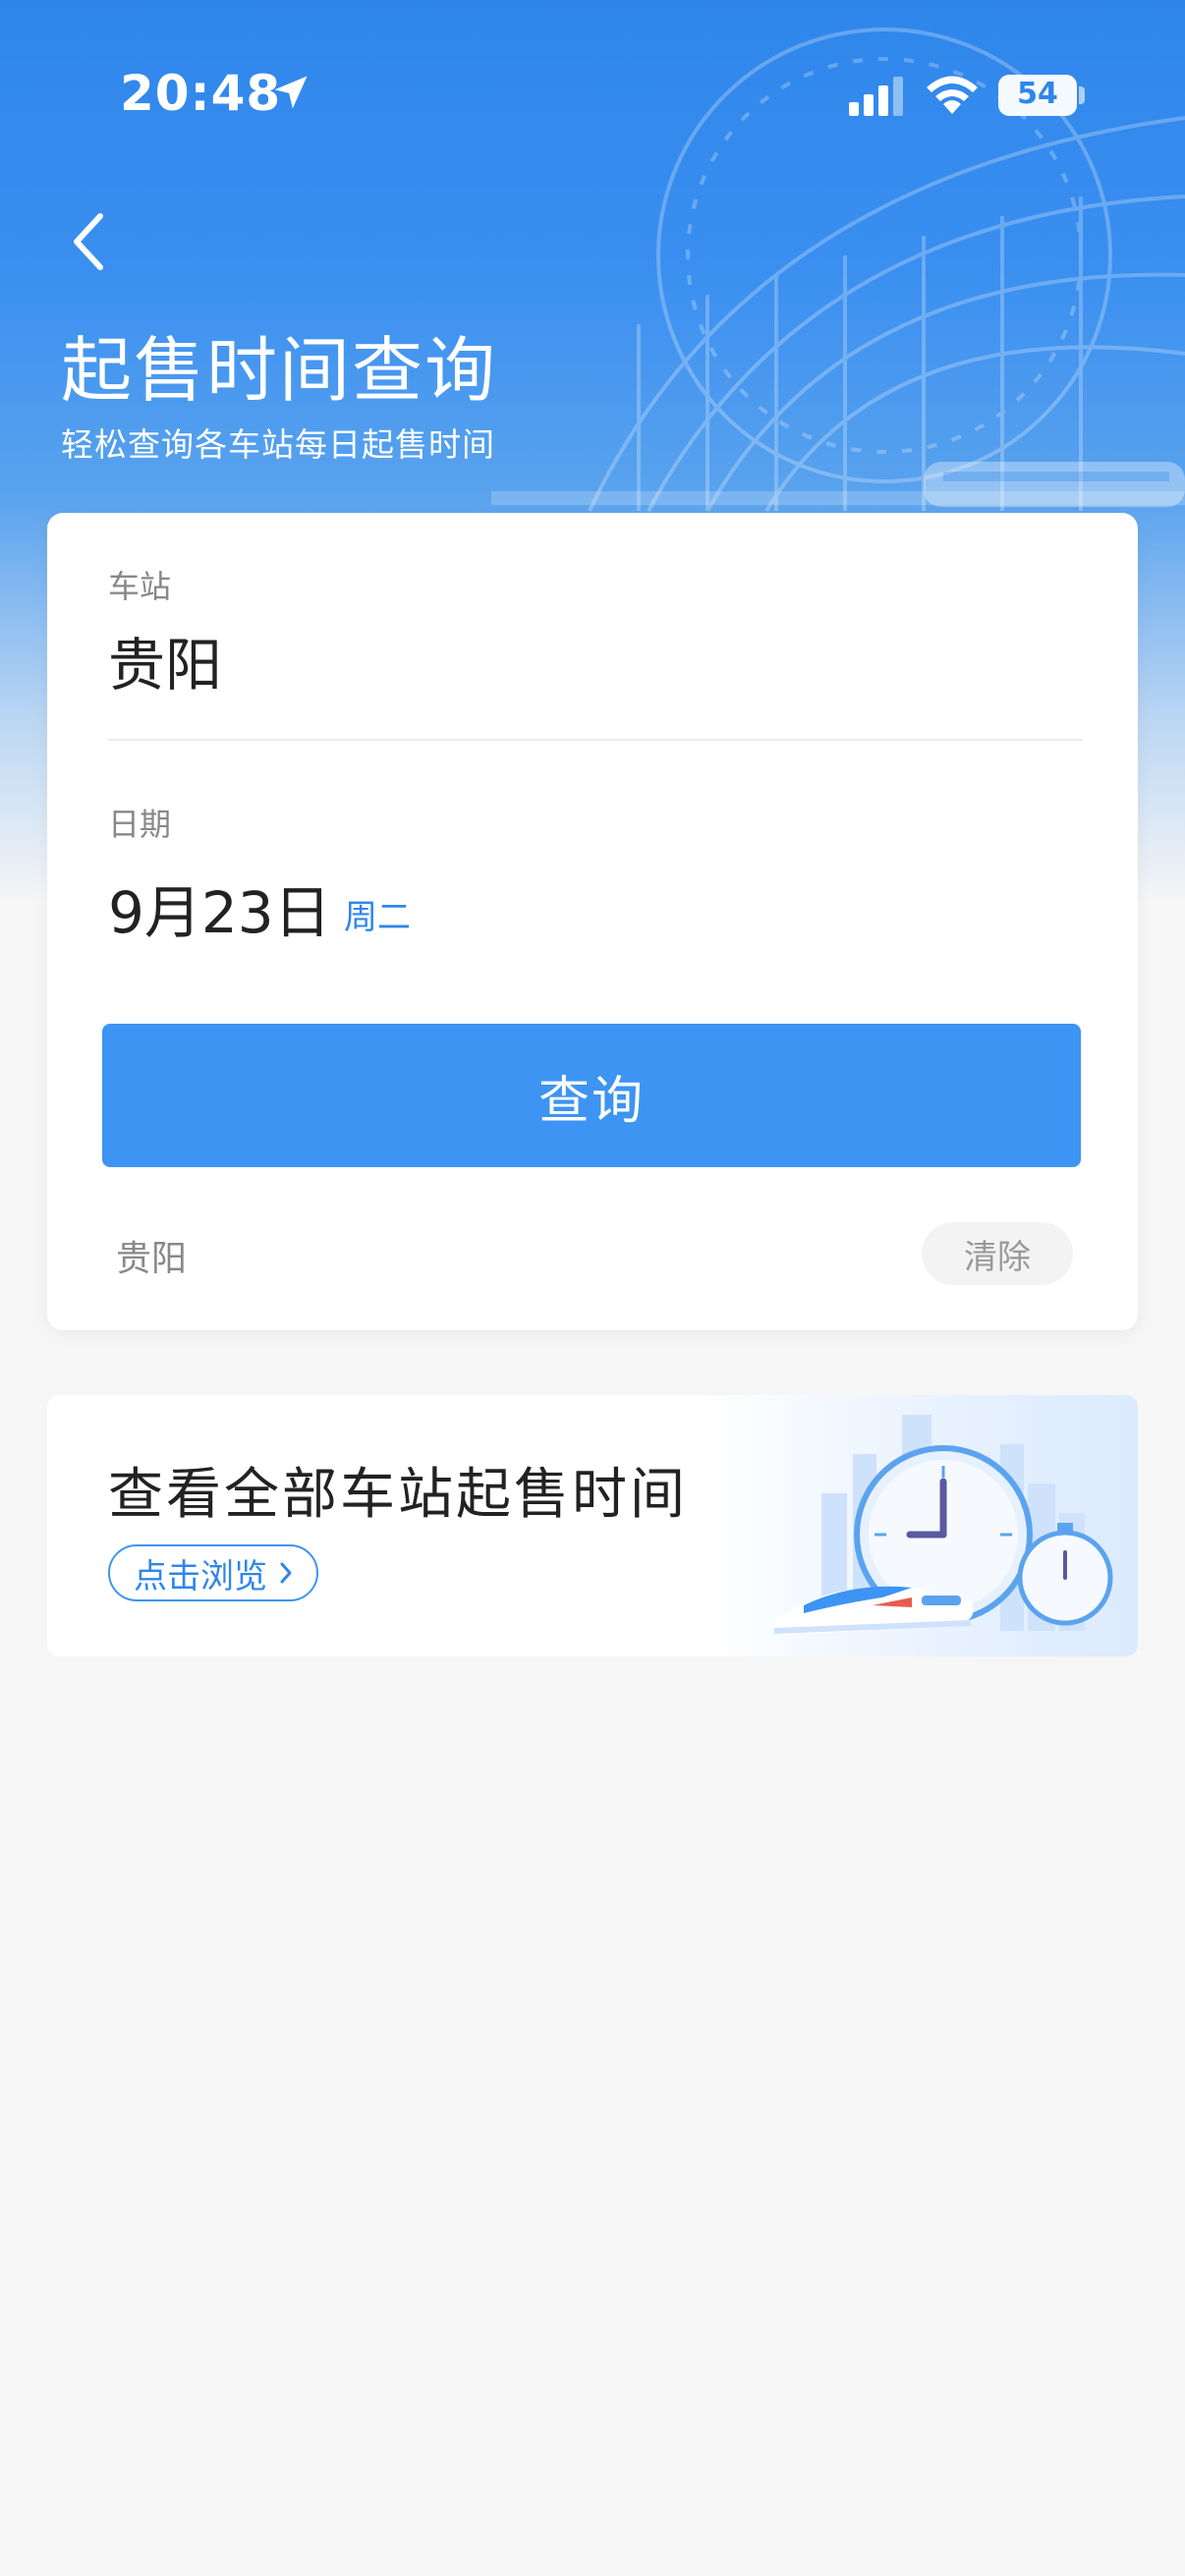 The image size is (1185, 2576). I want to click on battery-level: 54, so click(1038, 94).